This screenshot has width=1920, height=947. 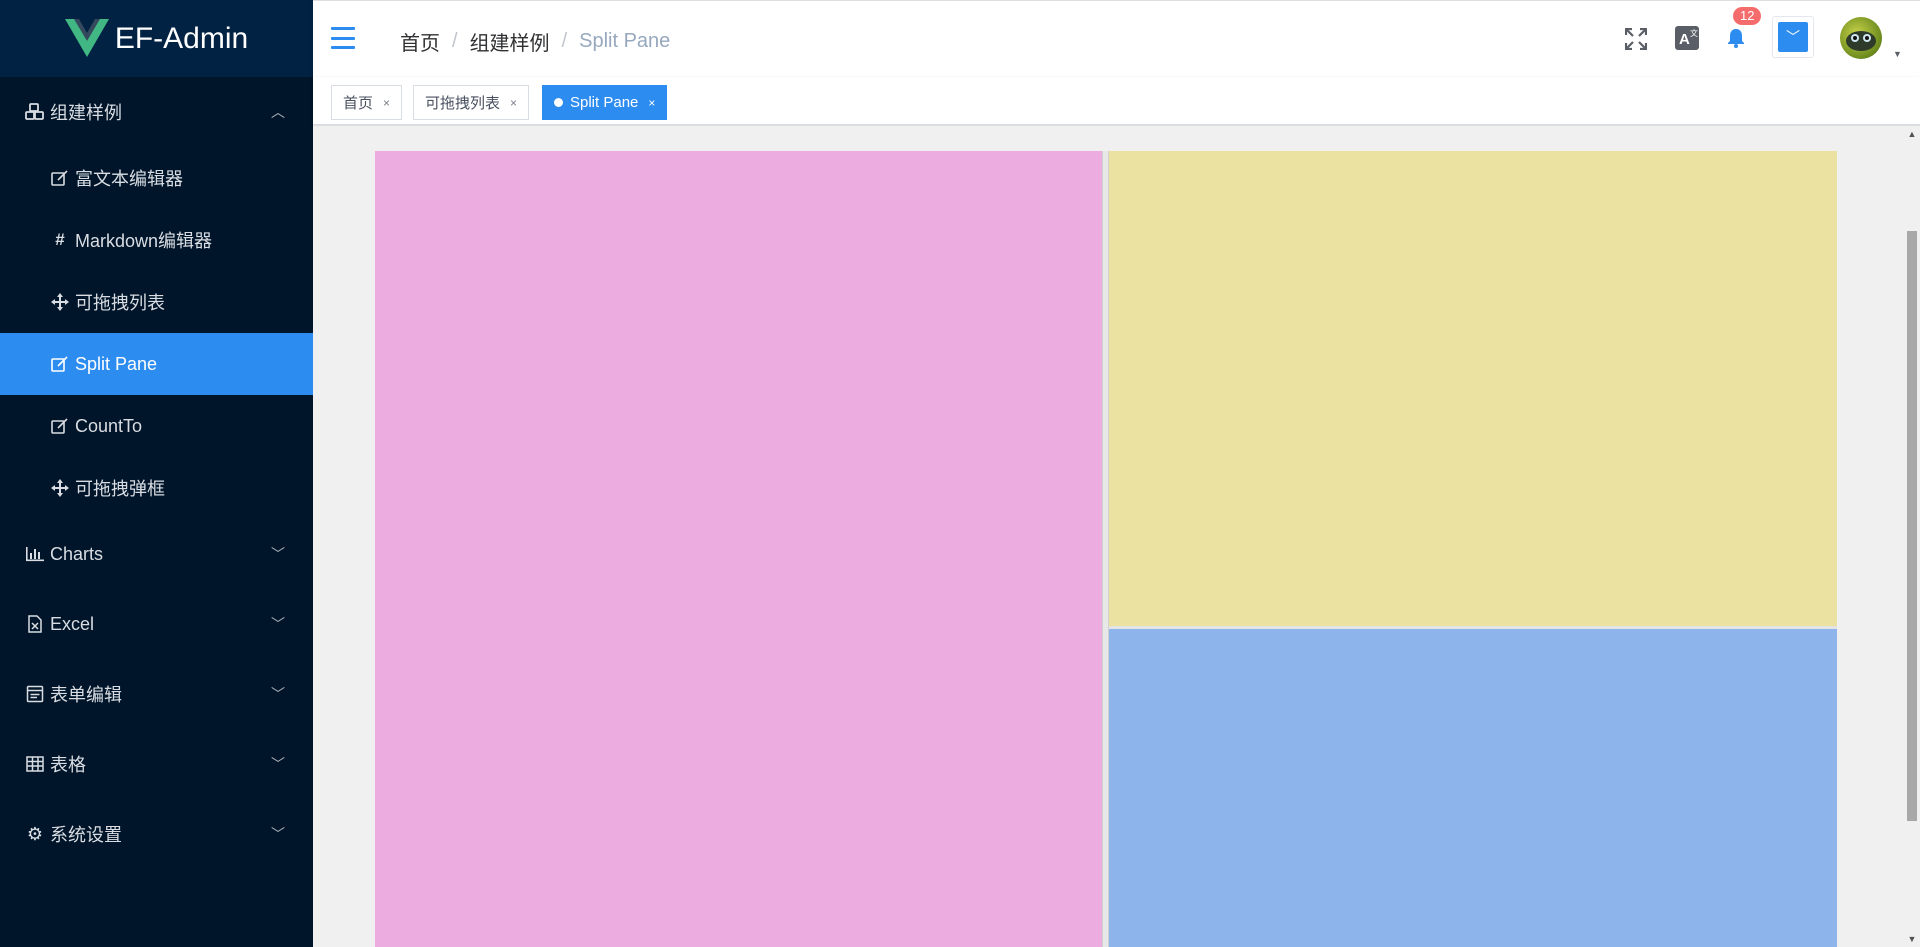 I want to click on split-pane-vertical-resizer, so click(x=1105, y=549).